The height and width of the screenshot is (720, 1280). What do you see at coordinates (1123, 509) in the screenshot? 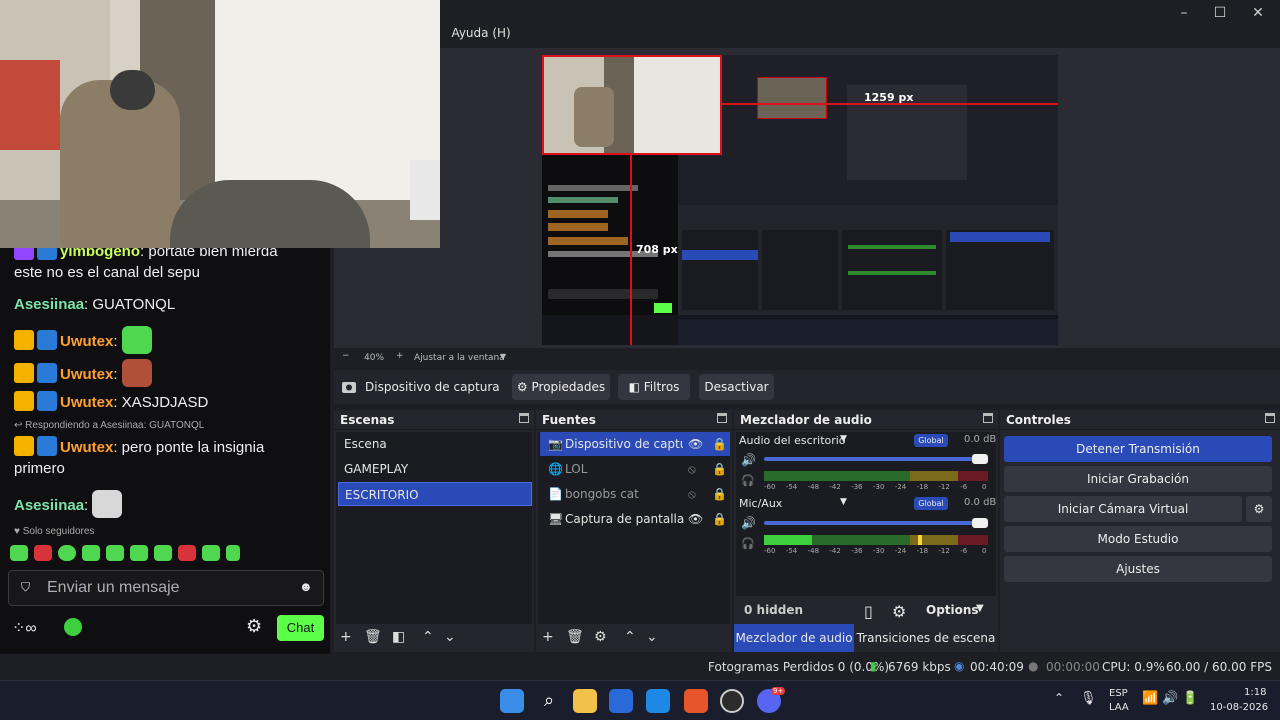
I see `virtual-camera-button: Iniciar Cámara Virtual` at bounding box center [1123, 509].